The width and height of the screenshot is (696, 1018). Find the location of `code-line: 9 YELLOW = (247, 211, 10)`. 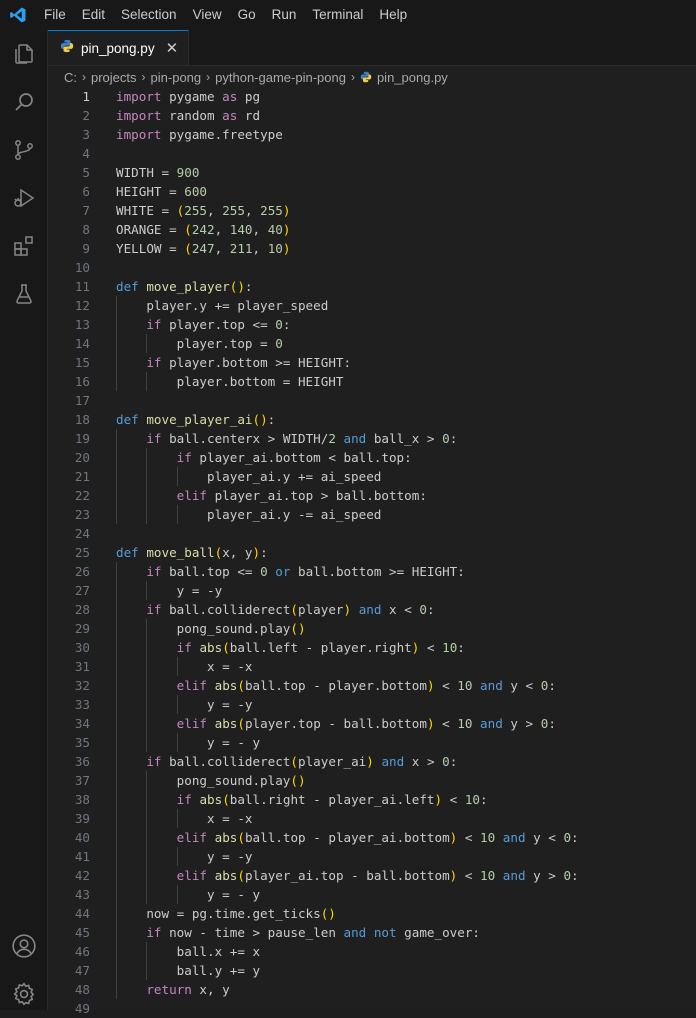

code-line: 9 YELLOW = (247, 211, 10) is located at coordinates (372, 248).